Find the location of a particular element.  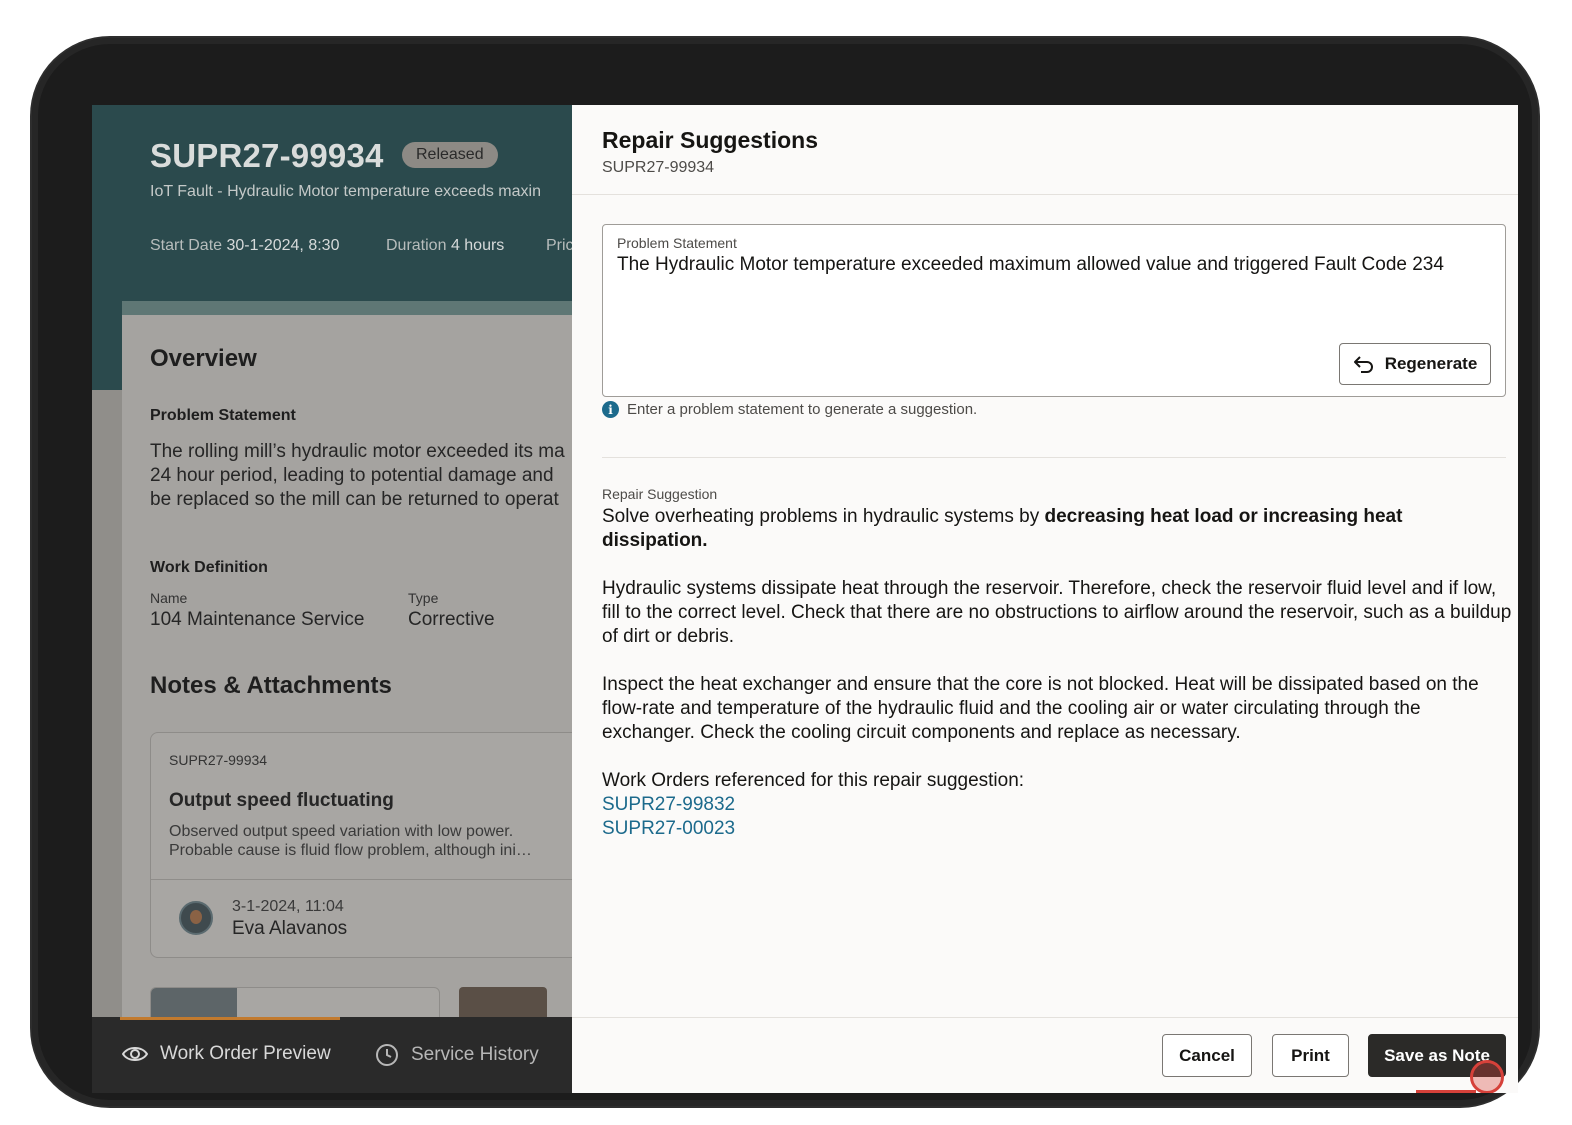

duration-value: 4 hours is located at coordinates (477, 245).